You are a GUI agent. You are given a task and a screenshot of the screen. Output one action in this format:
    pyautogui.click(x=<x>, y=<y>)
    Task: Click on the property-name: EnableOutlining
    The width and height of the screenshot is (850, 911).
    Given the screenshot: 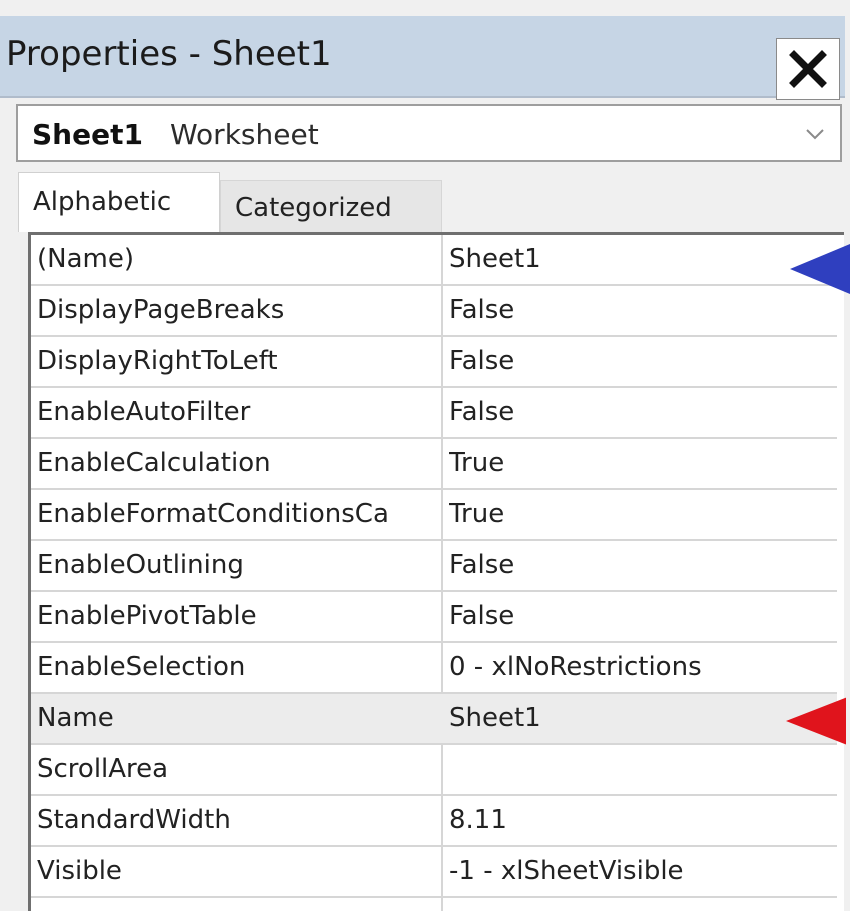 What is the action you would take?
    pyautogui.click(x=140, y=565)
    